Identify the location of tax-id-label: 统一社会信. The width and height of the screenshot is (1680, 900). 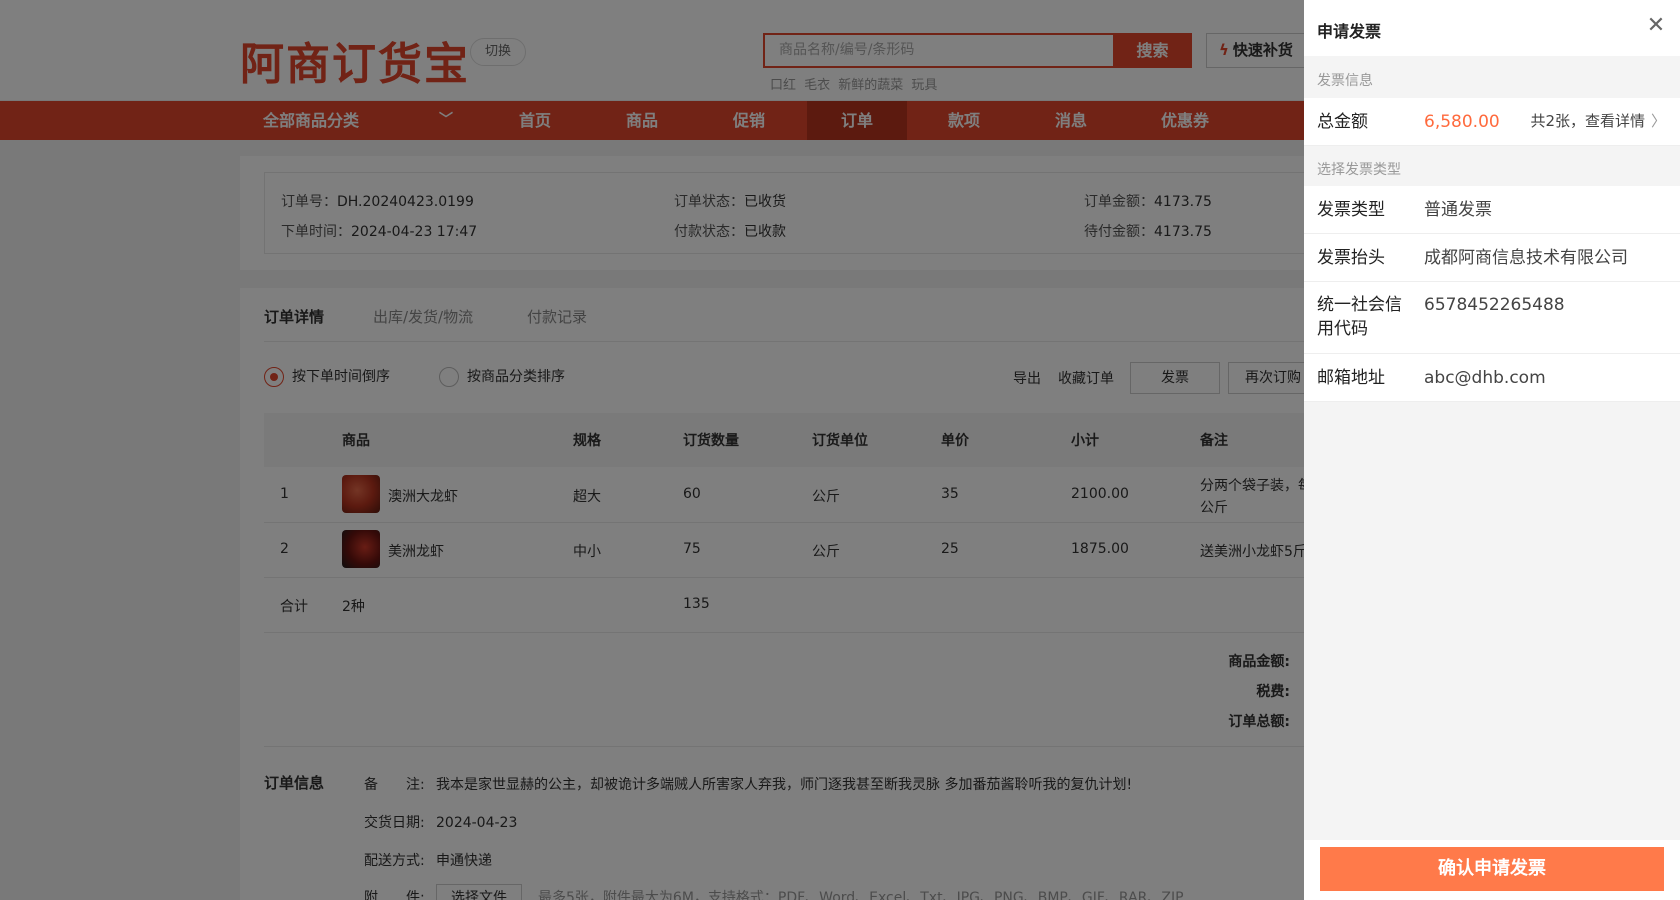
(1359, 305).